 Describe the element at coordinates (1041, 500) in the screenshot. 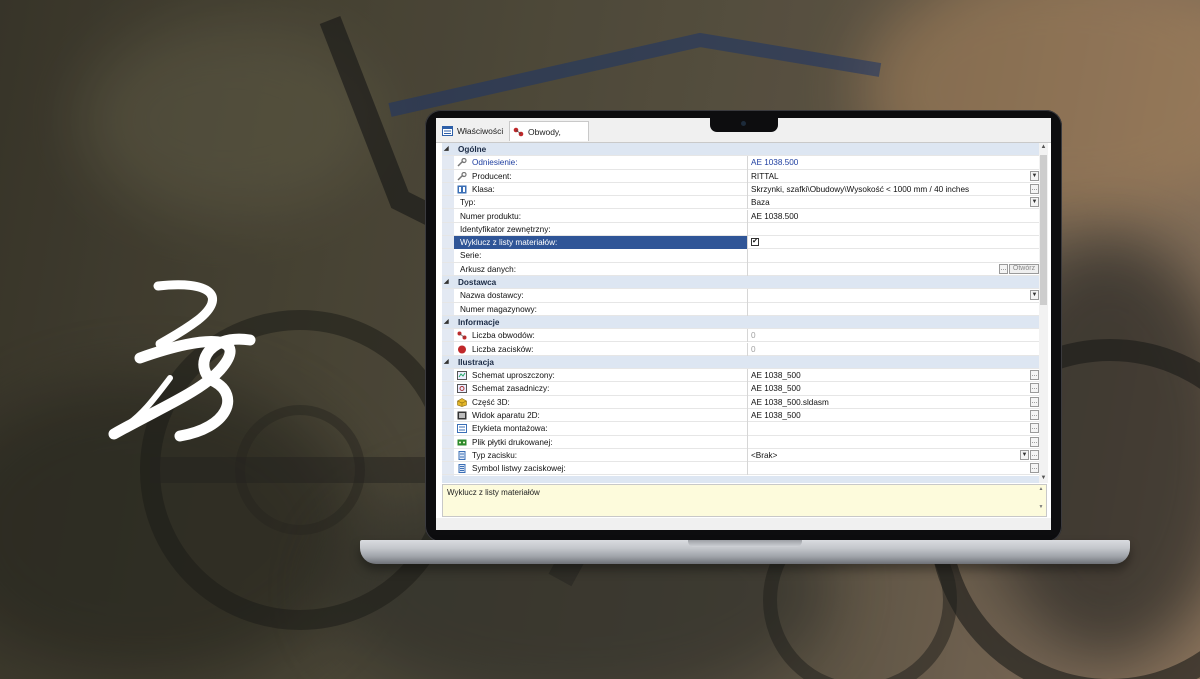

I see `description-scrollbar: ▲ ▼` at that location.